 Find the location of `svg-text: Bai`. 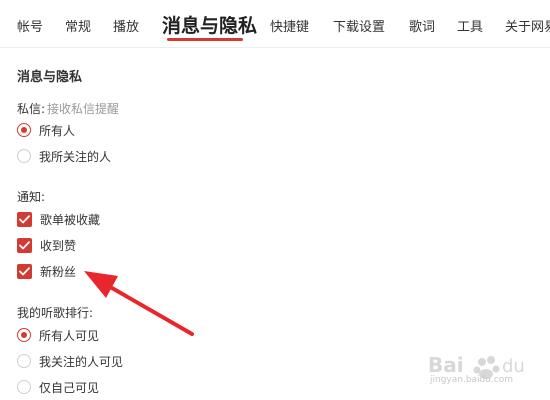

svg-text: Bai is located at coordinates (446, 365).